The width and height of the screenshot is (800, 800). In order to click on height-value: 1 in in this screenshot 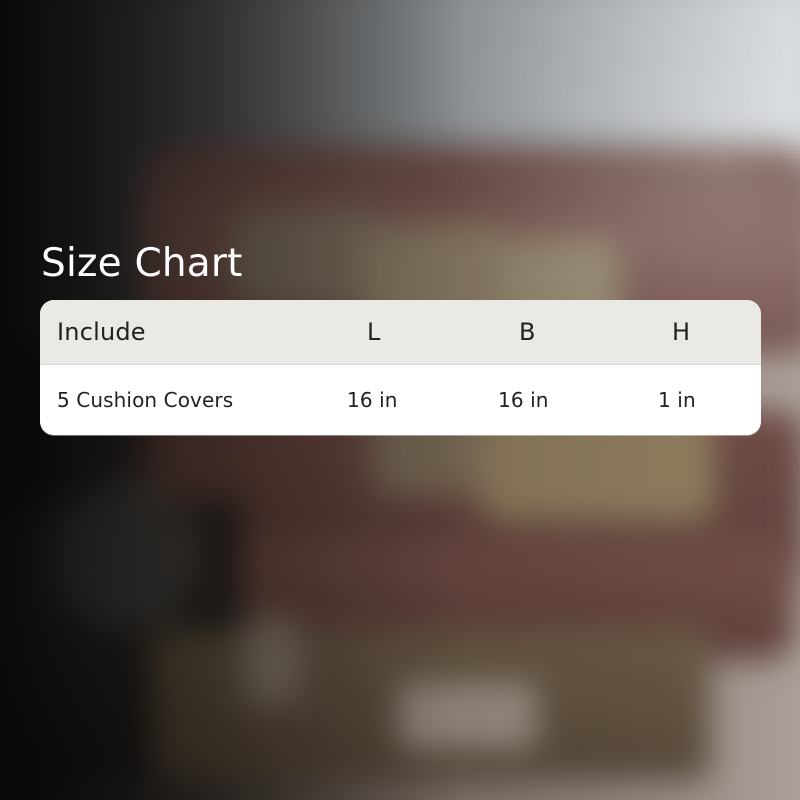, I will do `click(677, 400)`.